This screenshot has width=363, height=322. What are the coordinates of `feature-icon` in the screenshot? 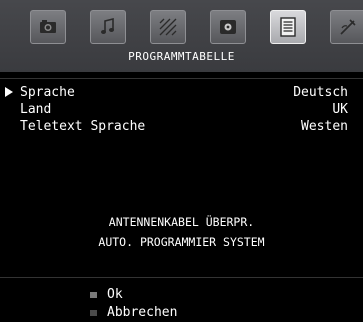 It's located at (168, 27).